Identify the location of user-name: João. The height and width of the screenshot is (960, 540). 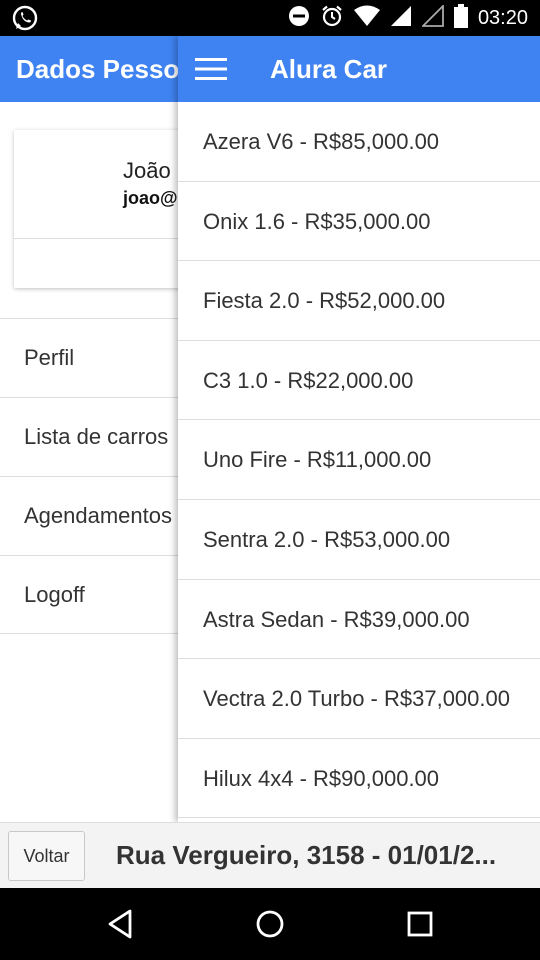
(147, 170).